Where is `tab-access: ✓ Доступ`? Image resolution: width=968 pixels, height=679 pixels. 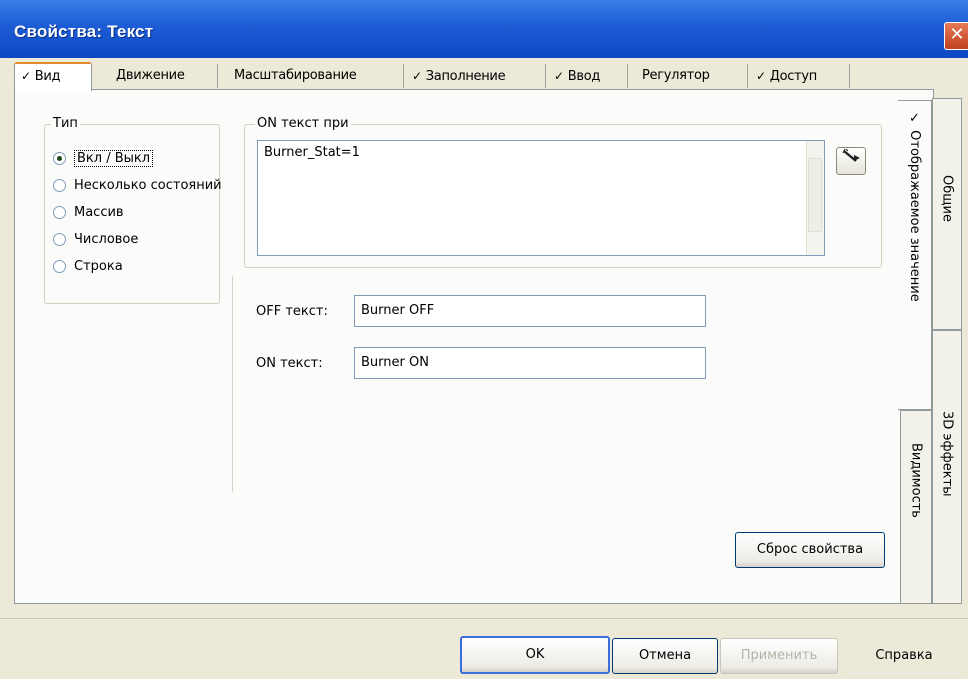
tab-access: ✓ Доступ is located at coordinates (800, 76).